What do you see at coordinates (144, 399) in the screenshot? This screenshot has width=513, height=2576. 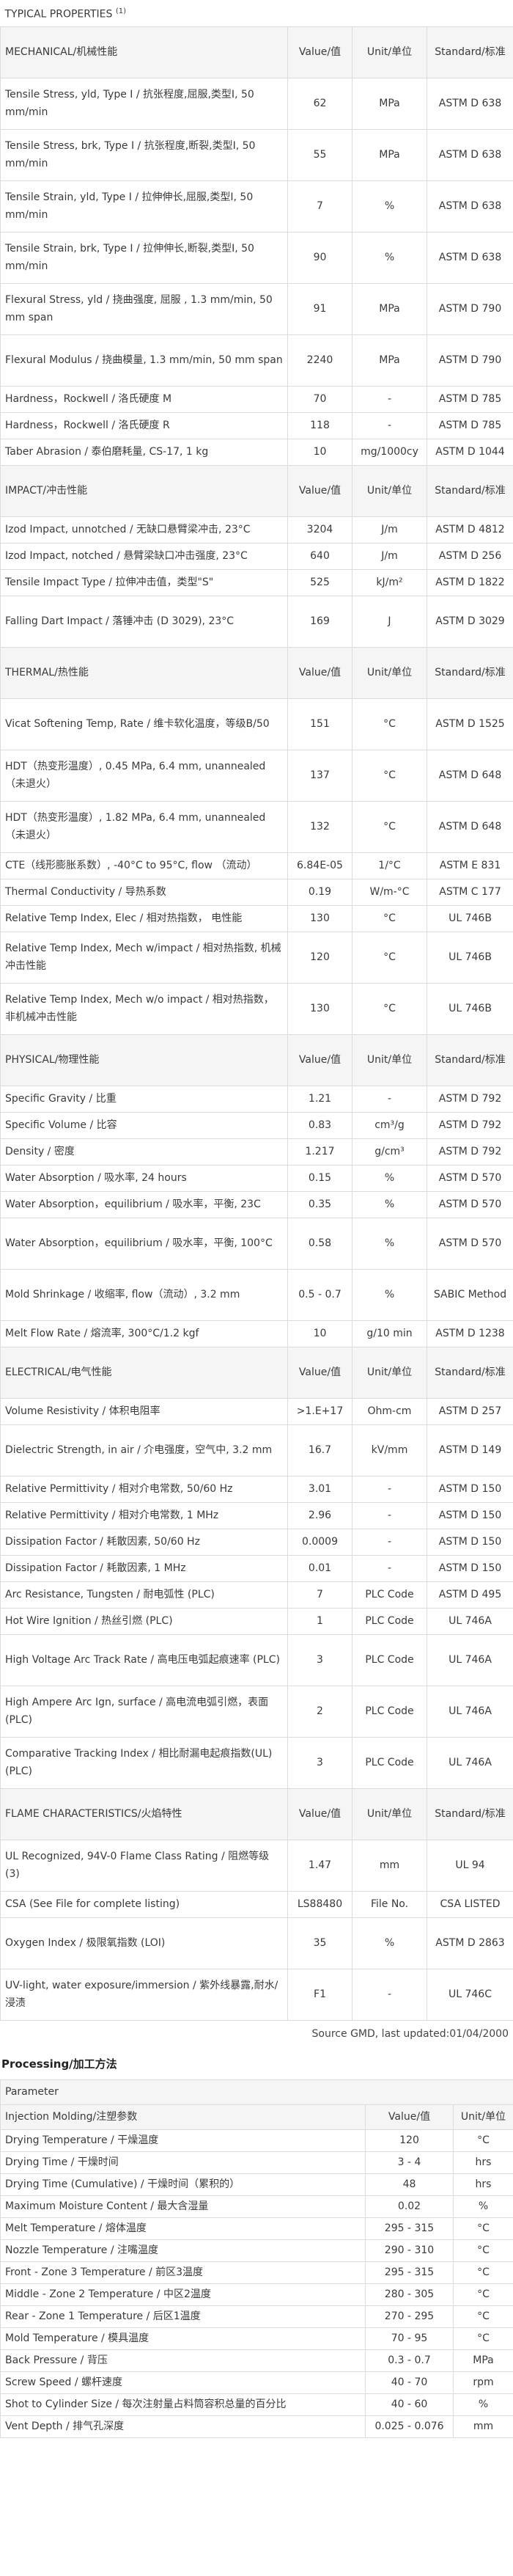 I see `property-name: Hardness，Rockwell / 洛氏硬度 M` at bounding box center [144, 399].